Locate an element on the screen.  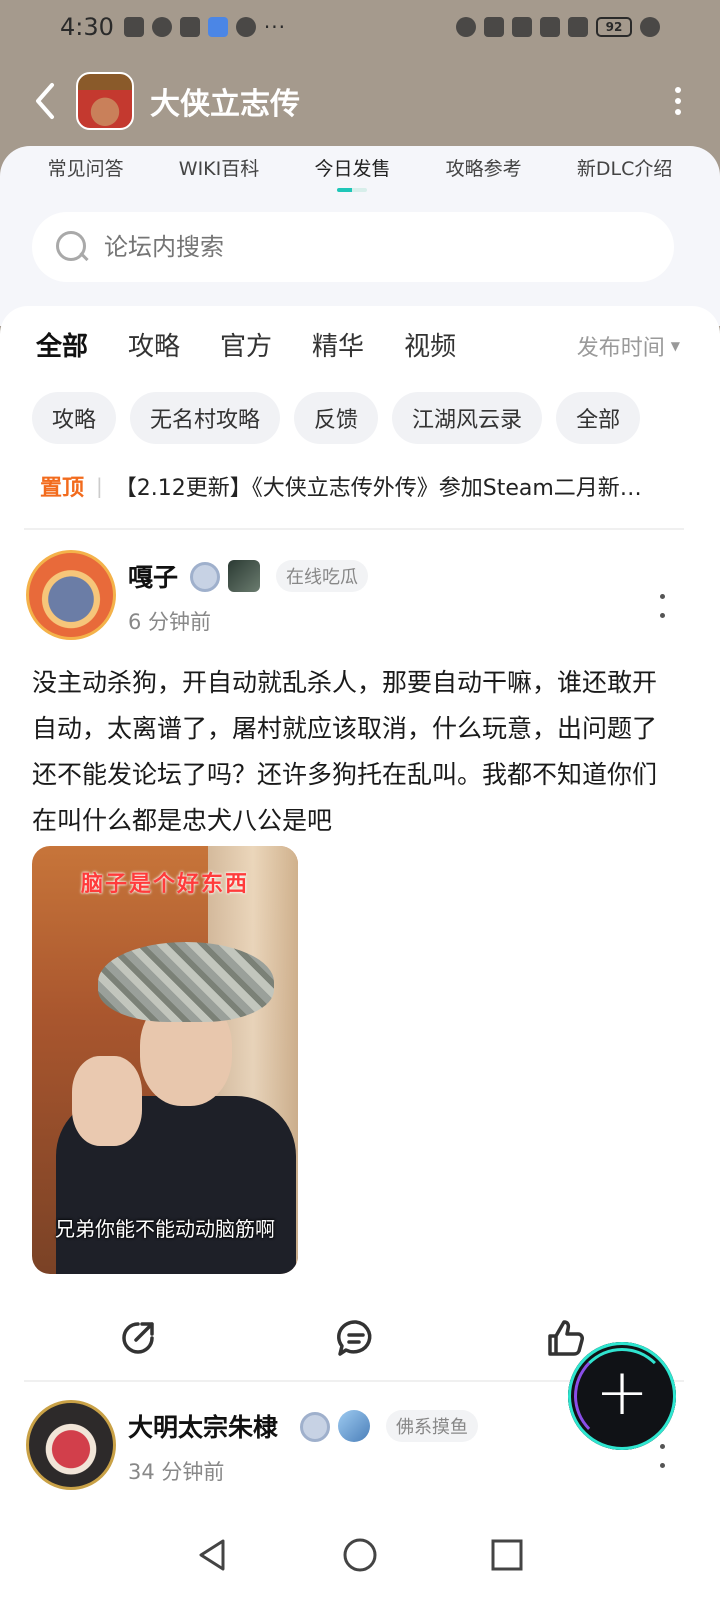
sort-label: 发布时间 is located at coordinates (620, 348).